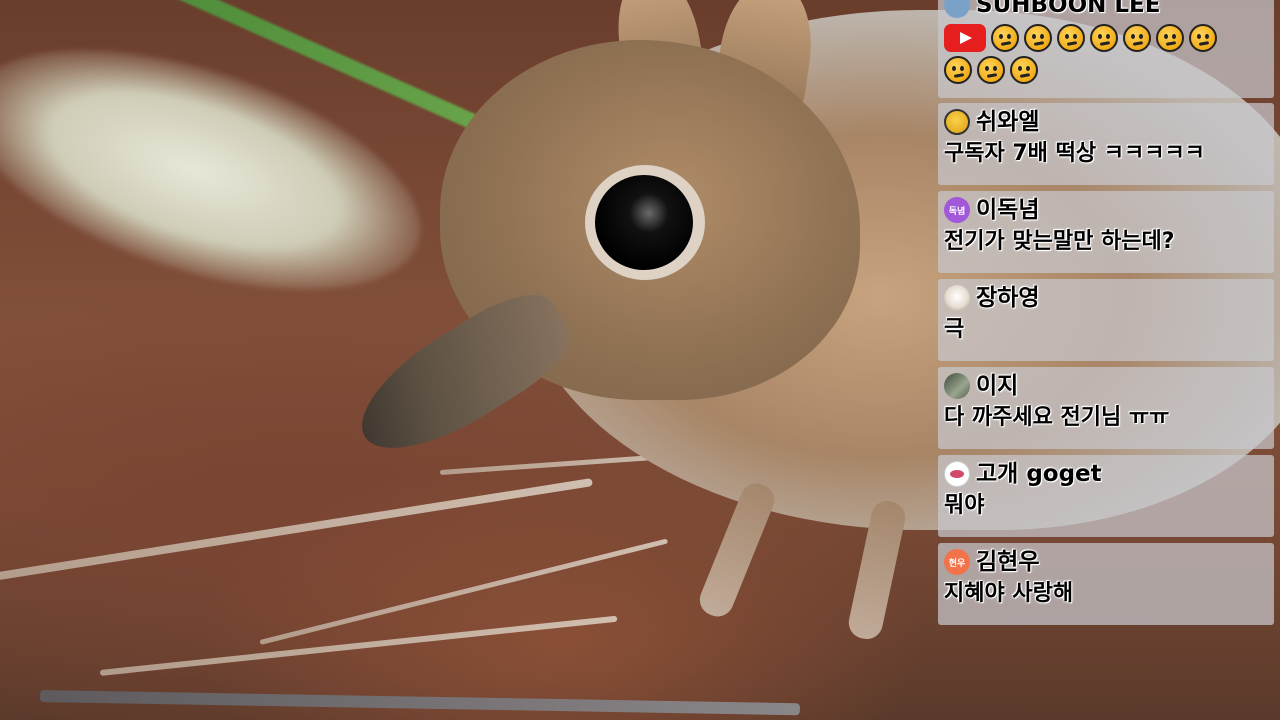 The width and height of the screenshot is (1280, 720). I want to click on chat-message: 쉬와엘 구독자 7배 떡상 ㅋㅋㅋㅋㅋ, so click(1106, 144).